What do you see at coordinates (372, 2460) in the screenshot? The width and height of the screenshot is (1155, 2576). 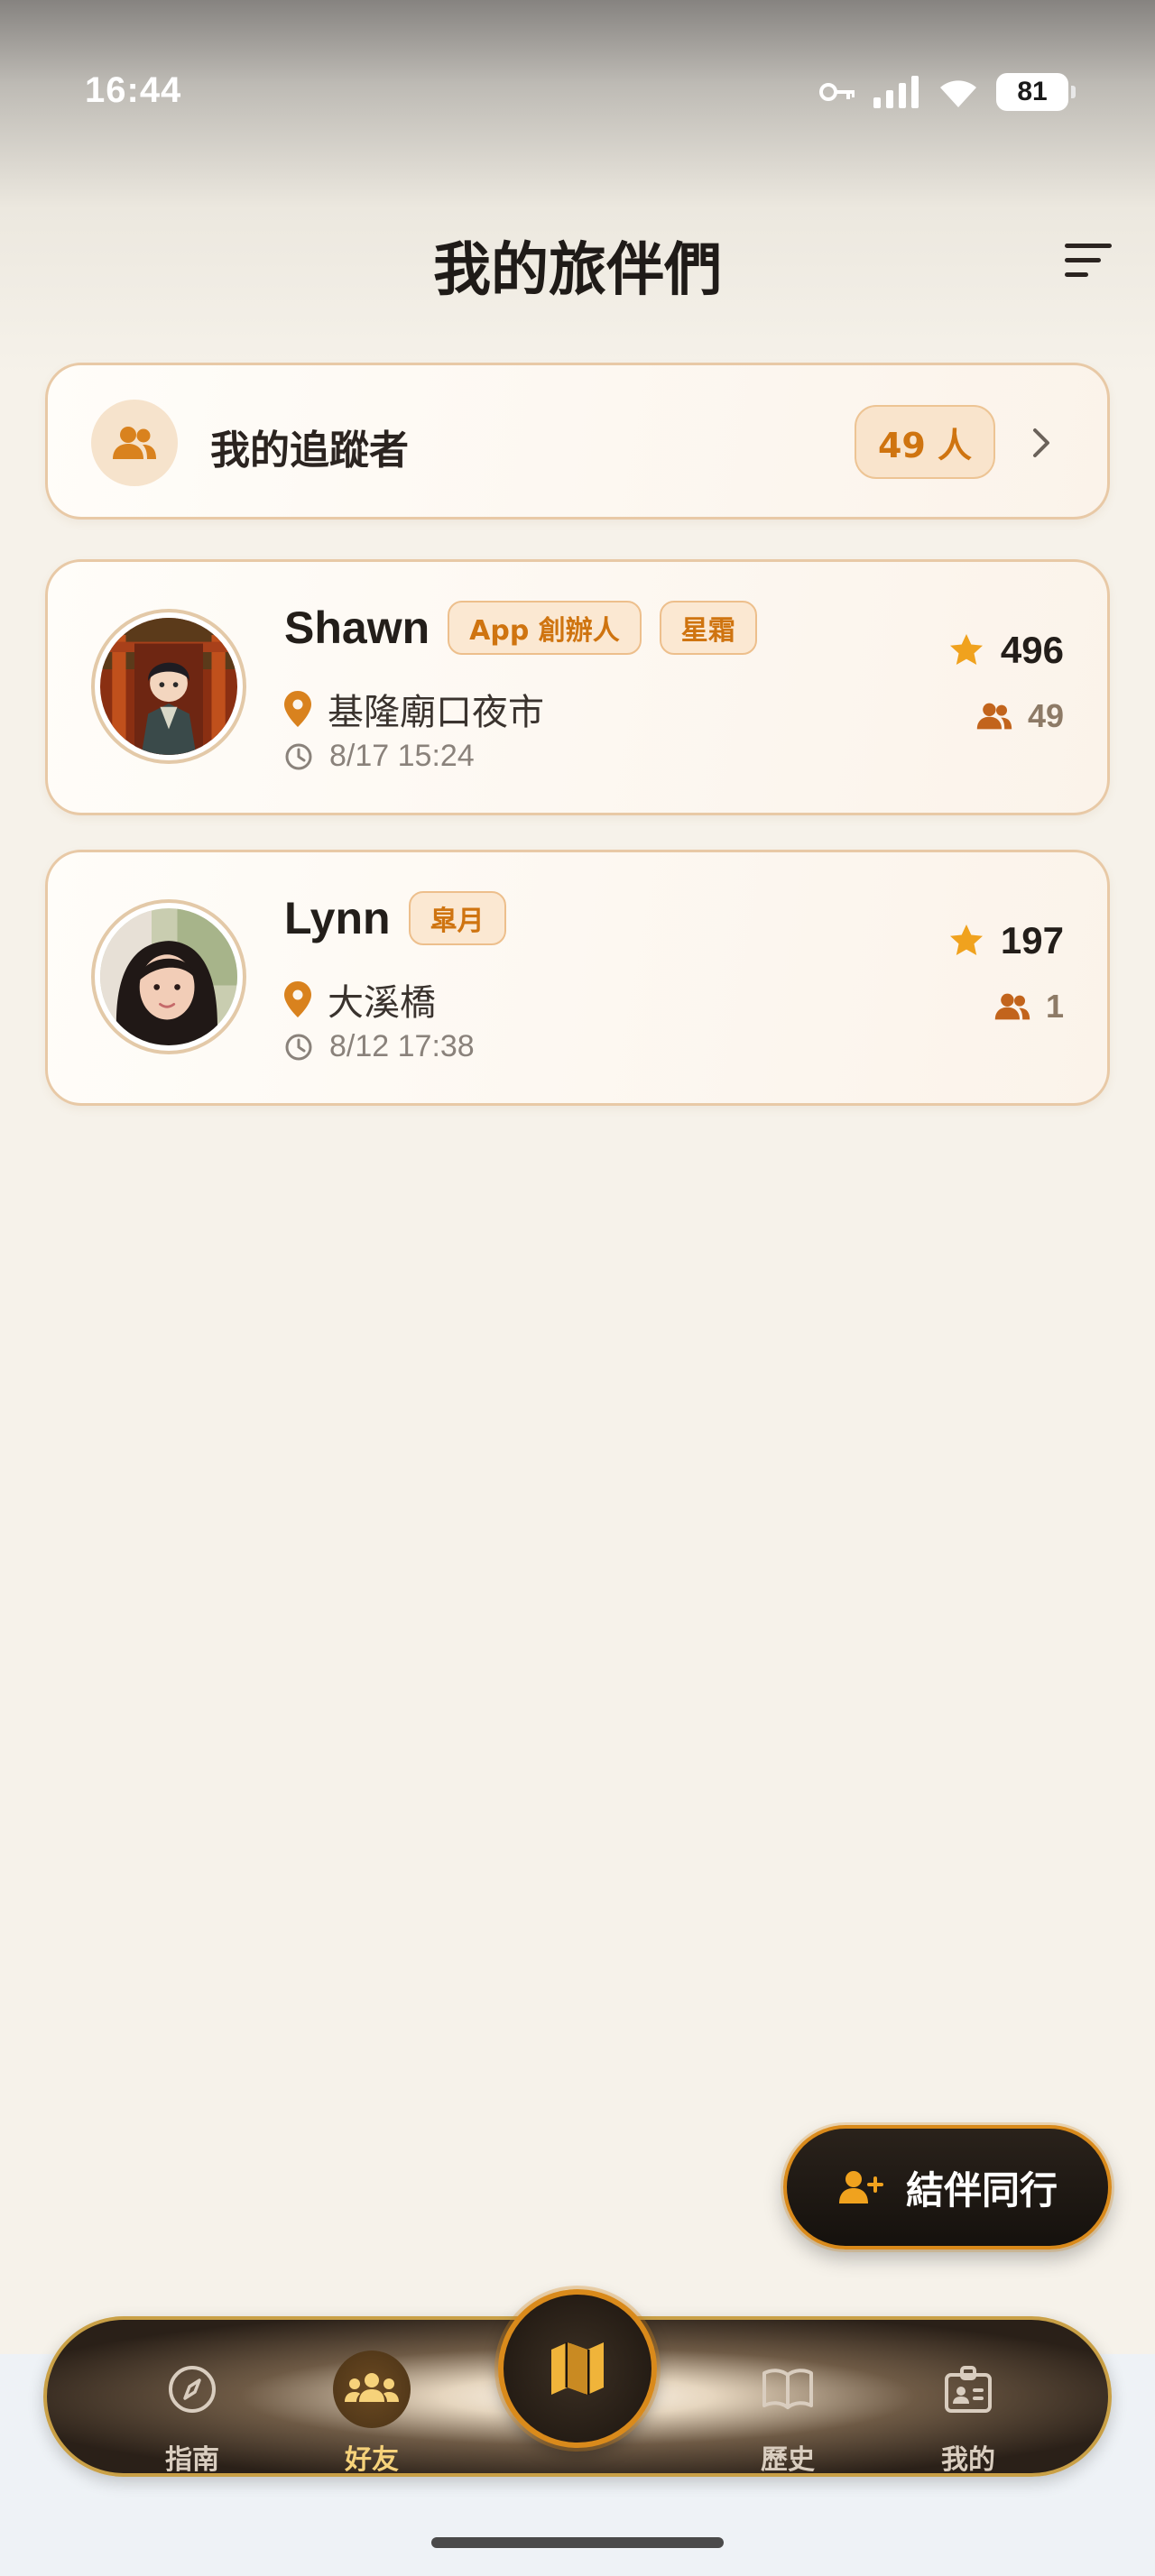 I see `tab-label: 好友` at bounding box center [372, 2460].